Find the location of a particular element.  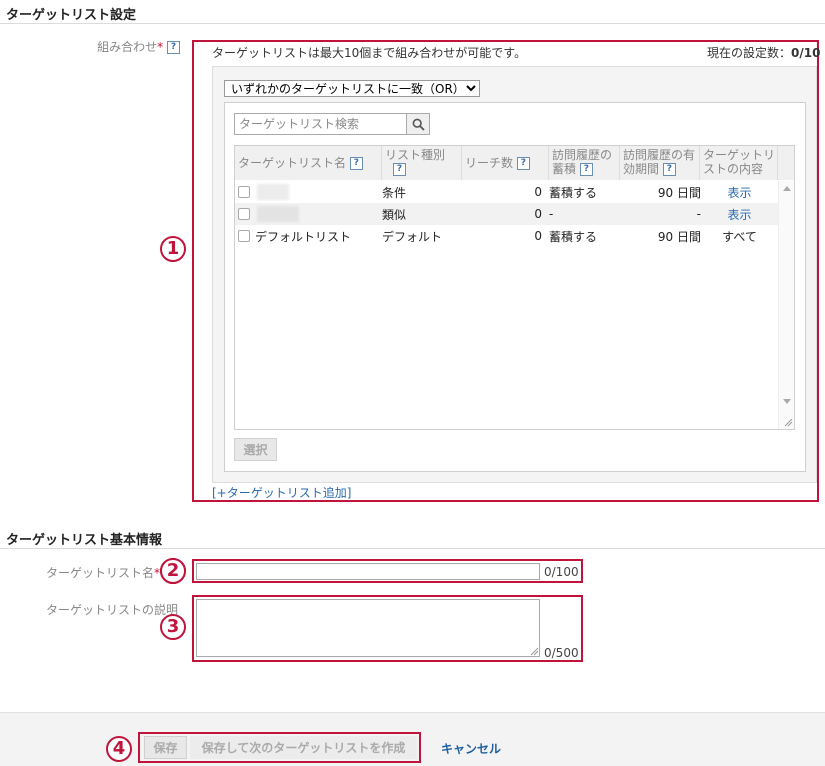

table-scrollbar is located at coordinates (786, 305).